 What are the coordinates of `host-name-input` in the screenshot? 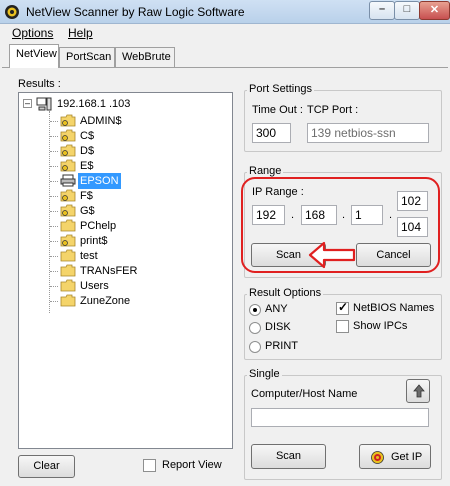 It's located at (340, 417).